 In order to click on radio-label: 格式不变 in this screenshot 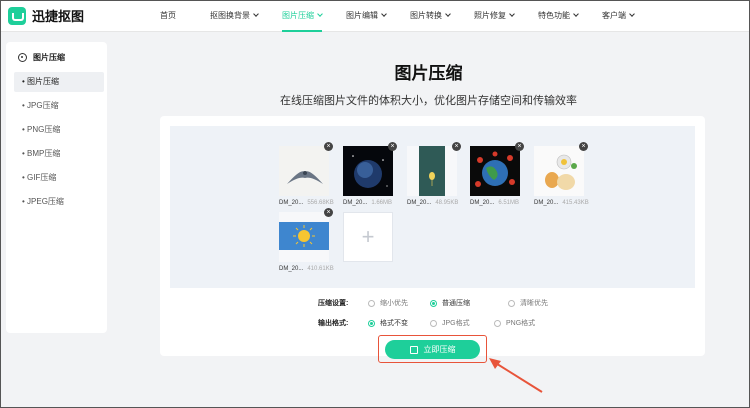, I will do `click(394, 323)`.